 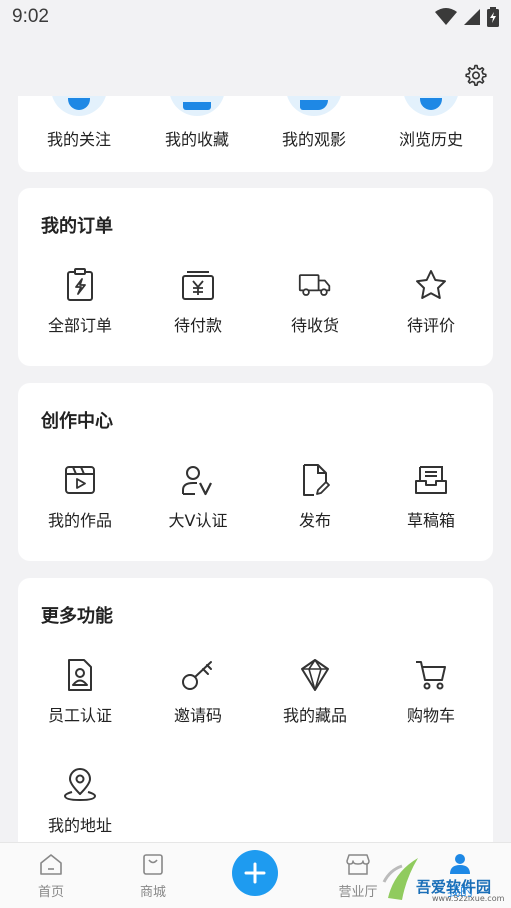 What do you see at coordinates (197, 106) in the screenshot?
I see `favorites-icon` at bounding box center [197, 106].